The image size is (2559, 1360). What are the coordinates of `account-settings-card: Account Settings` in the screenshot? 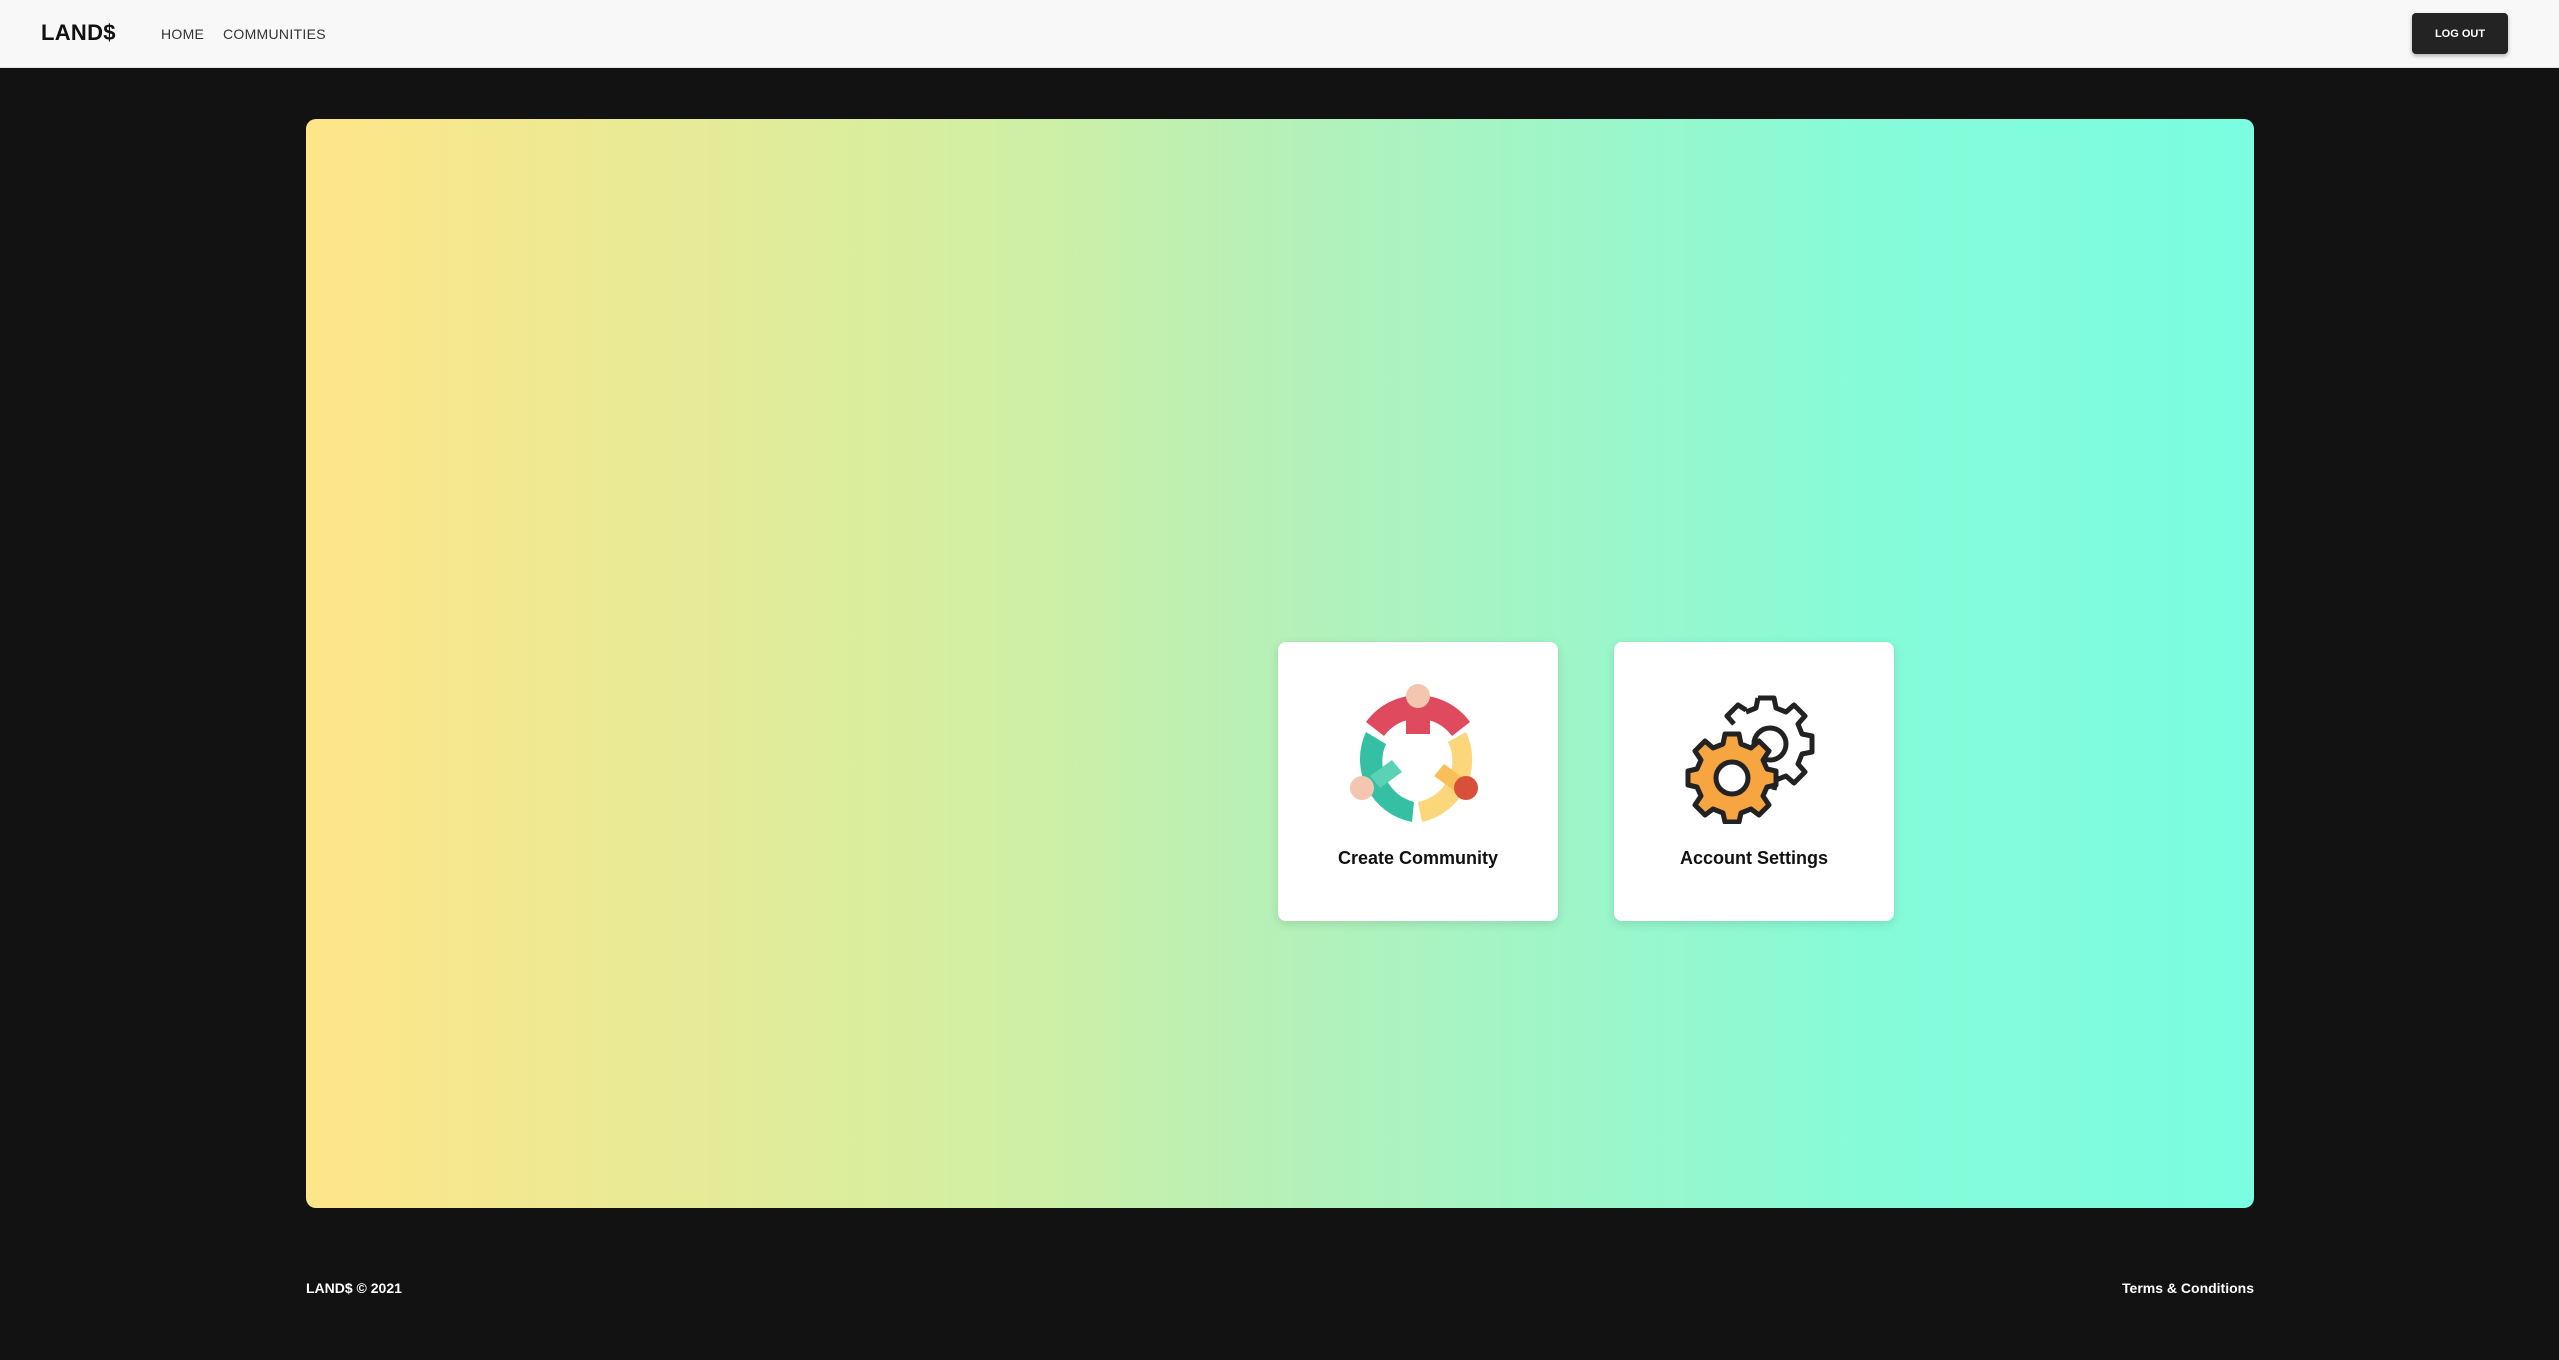 It's located at (1754, 781).